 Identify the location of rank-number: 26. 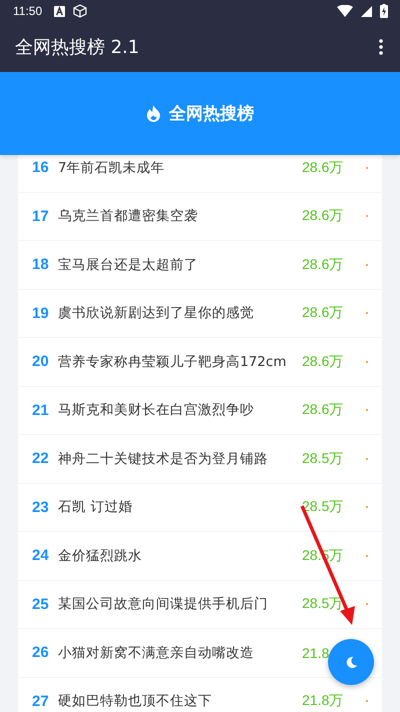
(41, 653).